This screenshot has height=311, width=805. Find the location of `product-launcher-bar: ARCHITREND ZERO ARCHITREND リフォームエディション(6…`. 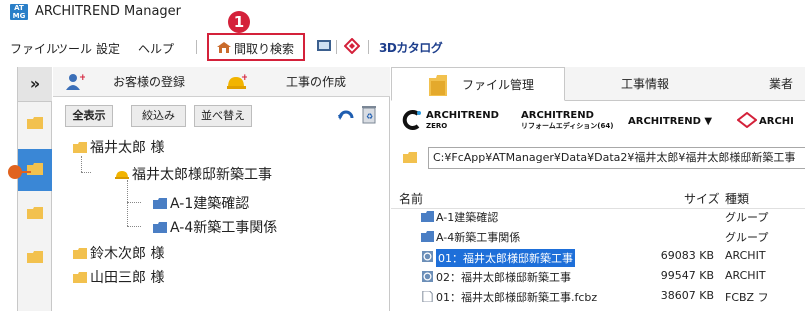

product-launcher-bar: ARCHITREND ZERO ARCHITREND リフォームエディション(6… is located at coordinates (598, 121).